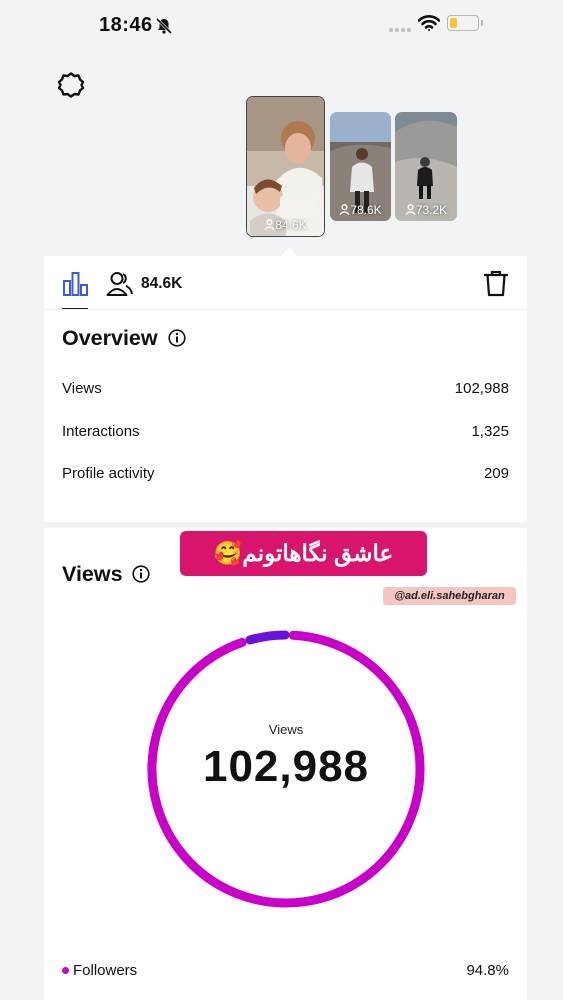 Image resolution: width=563 pixels, height=1000 pixels. I want to click on donut-slice-non-followers, so click(267, 637).